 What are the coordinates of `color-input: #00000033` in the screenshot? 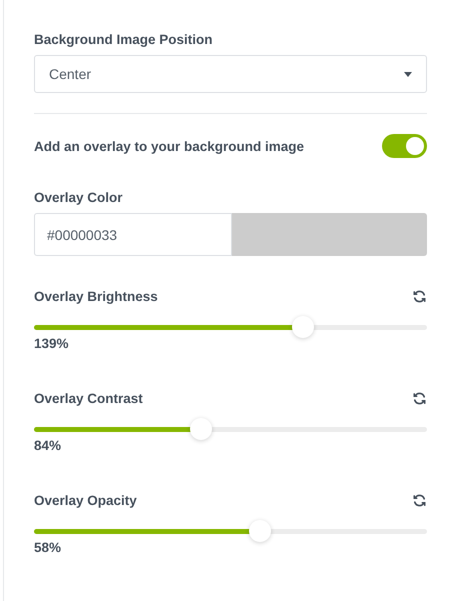 It's located at (133, 234).